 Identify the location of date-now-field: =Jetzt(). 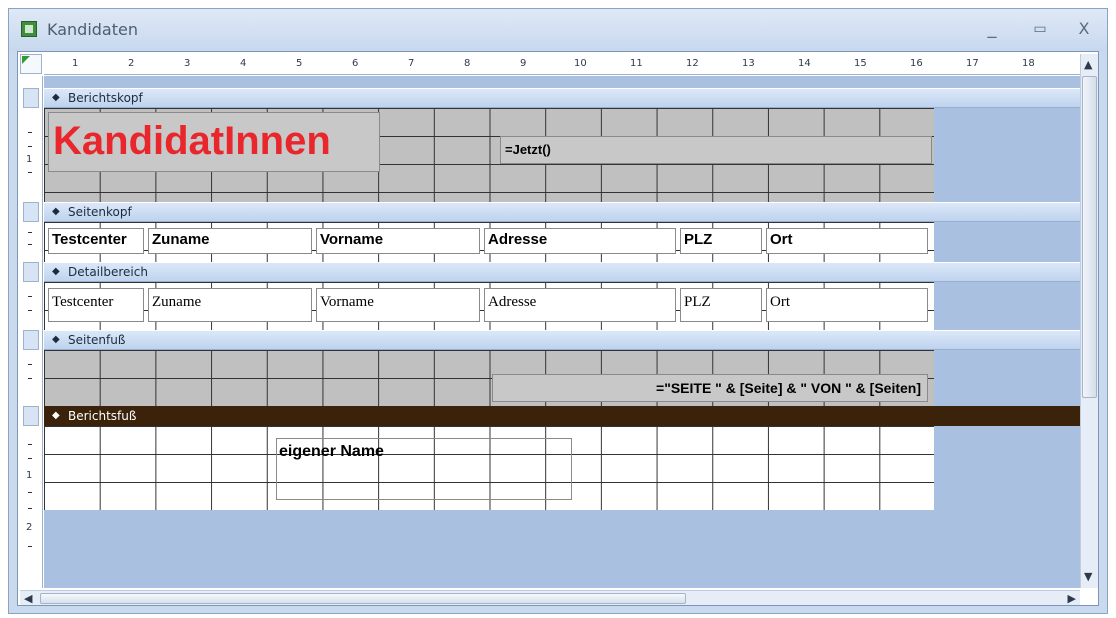
(716, 150).